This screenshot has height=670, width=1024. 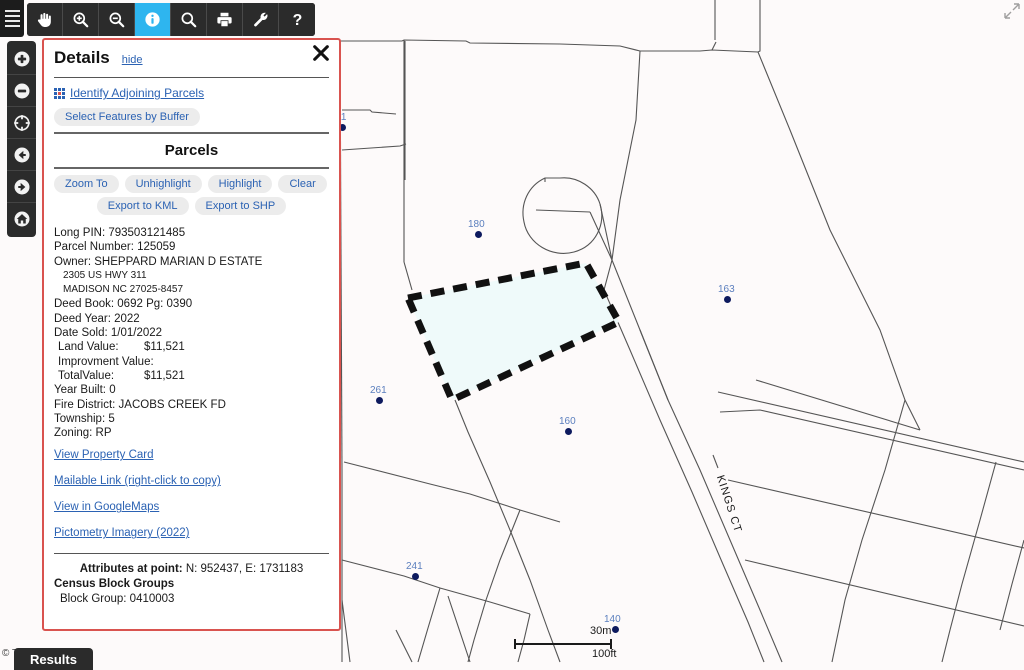 I want to click on attributes-at-point-label: Attributes at point:, so click(x=131, y=569).